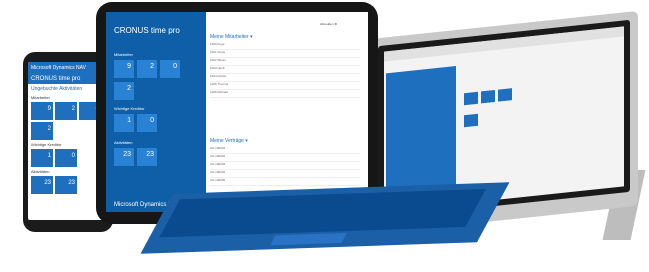 This screenshot has height=272, width=649. I want to click on list-item: 1005 Thomas, so click(285, 86).